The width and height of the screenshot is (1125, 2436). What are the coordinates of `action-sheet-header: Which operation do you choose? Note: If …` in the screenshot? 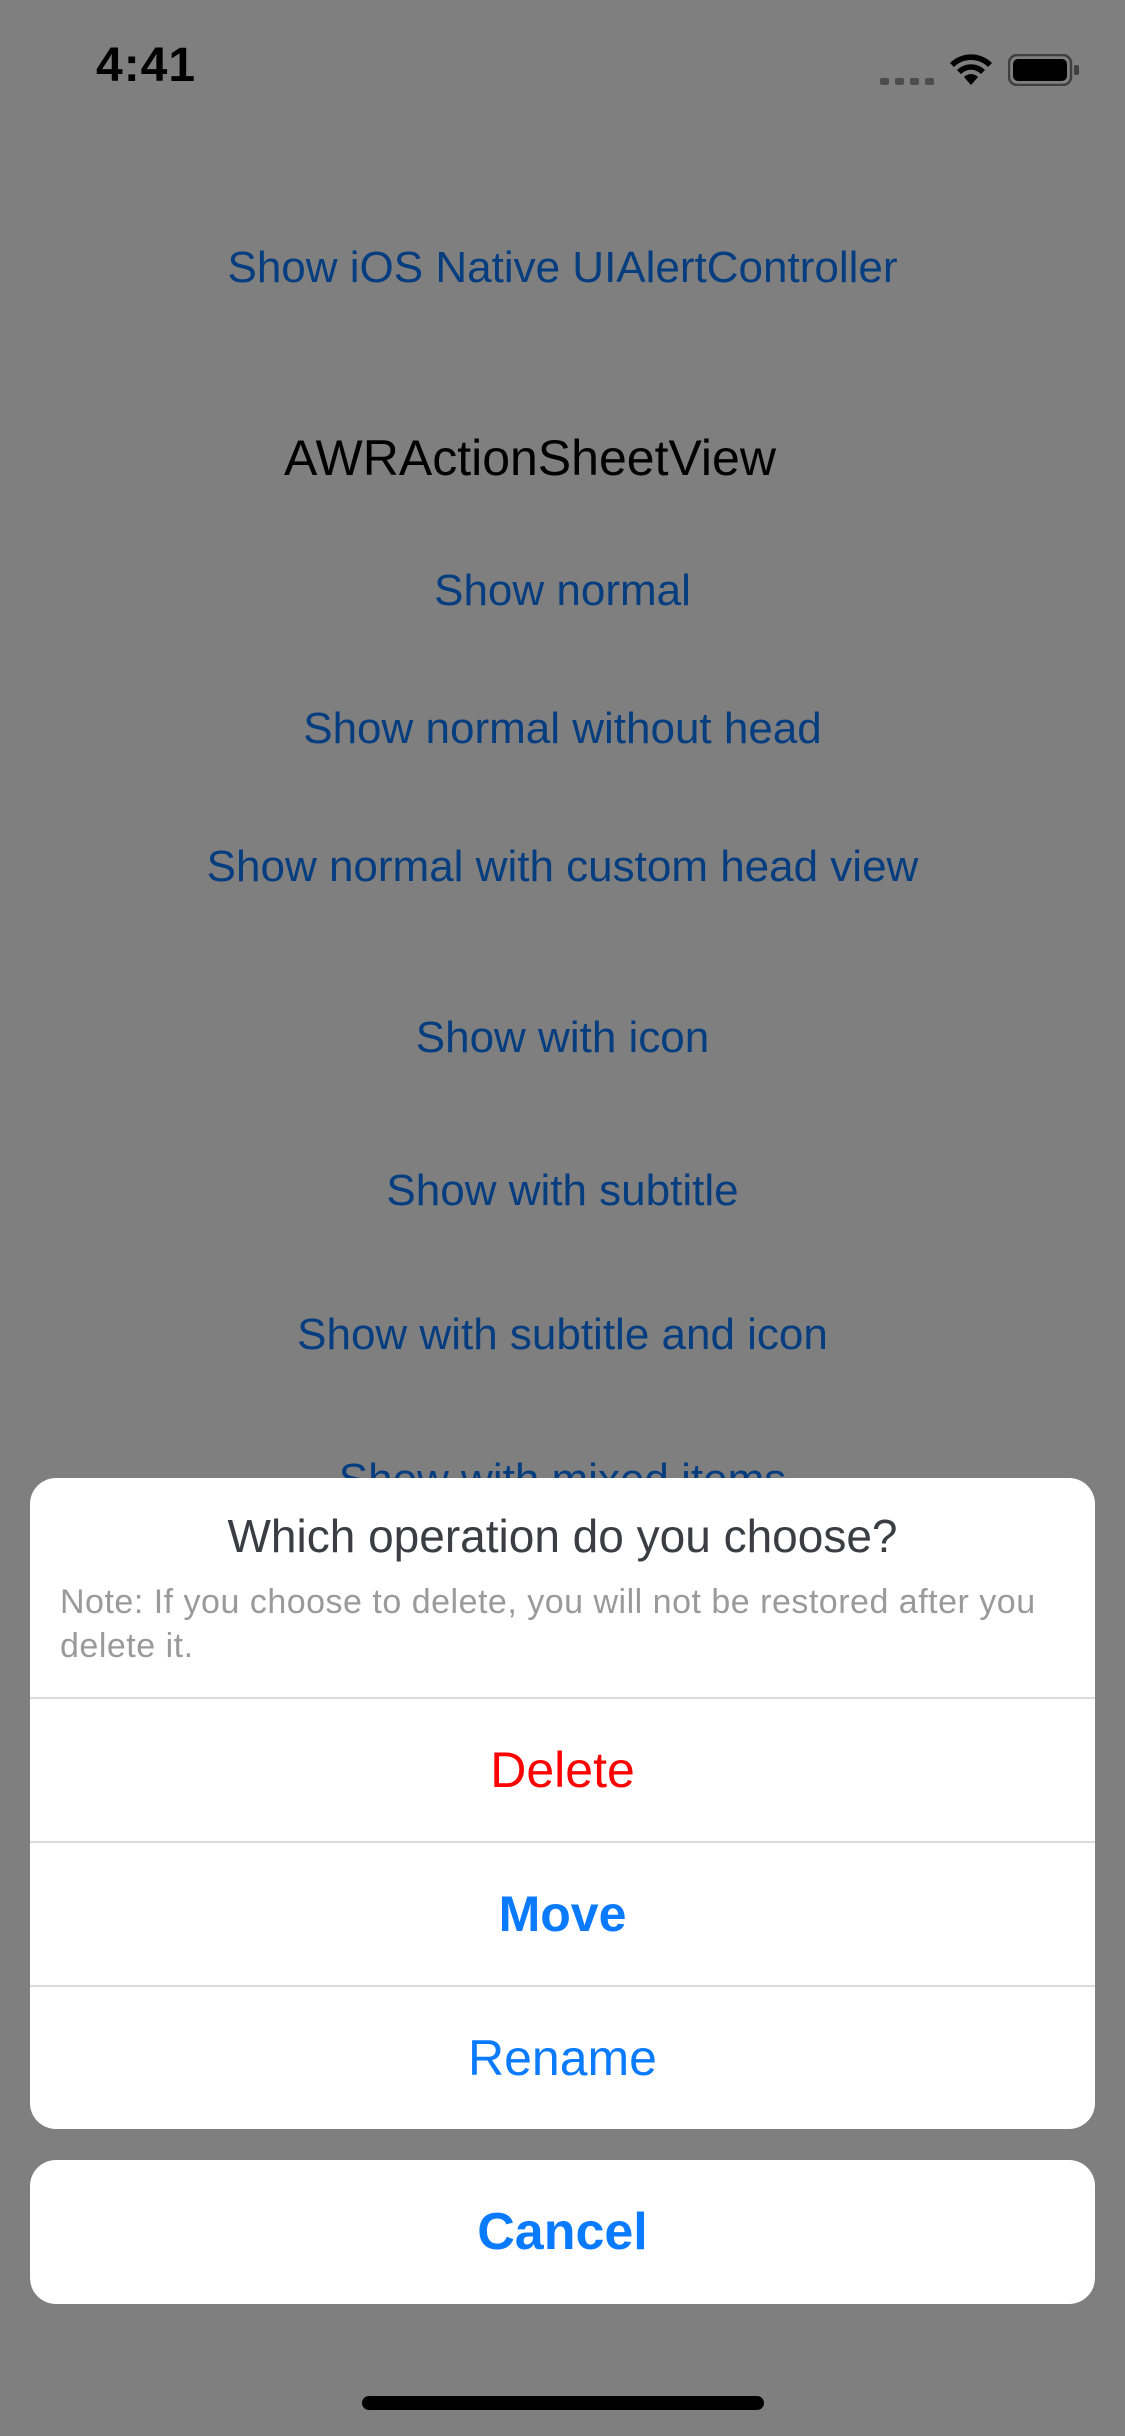 It's located at (562, 1587).